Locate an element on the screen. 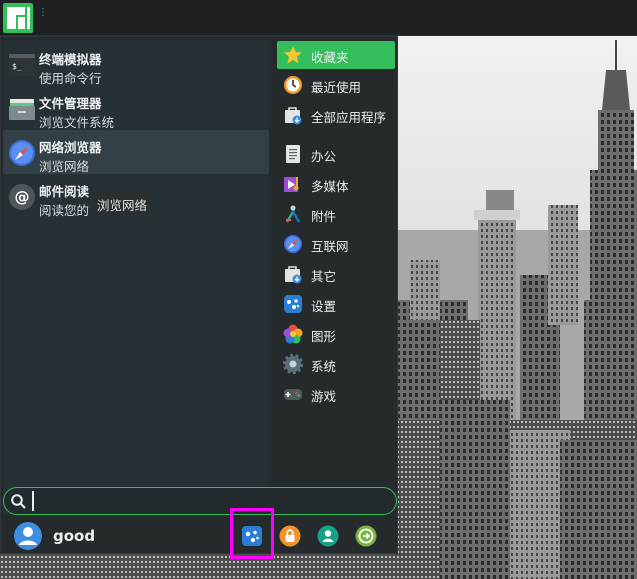 The image size is (637, 579). category-label: 系统 is located at coordinates (324, 366).